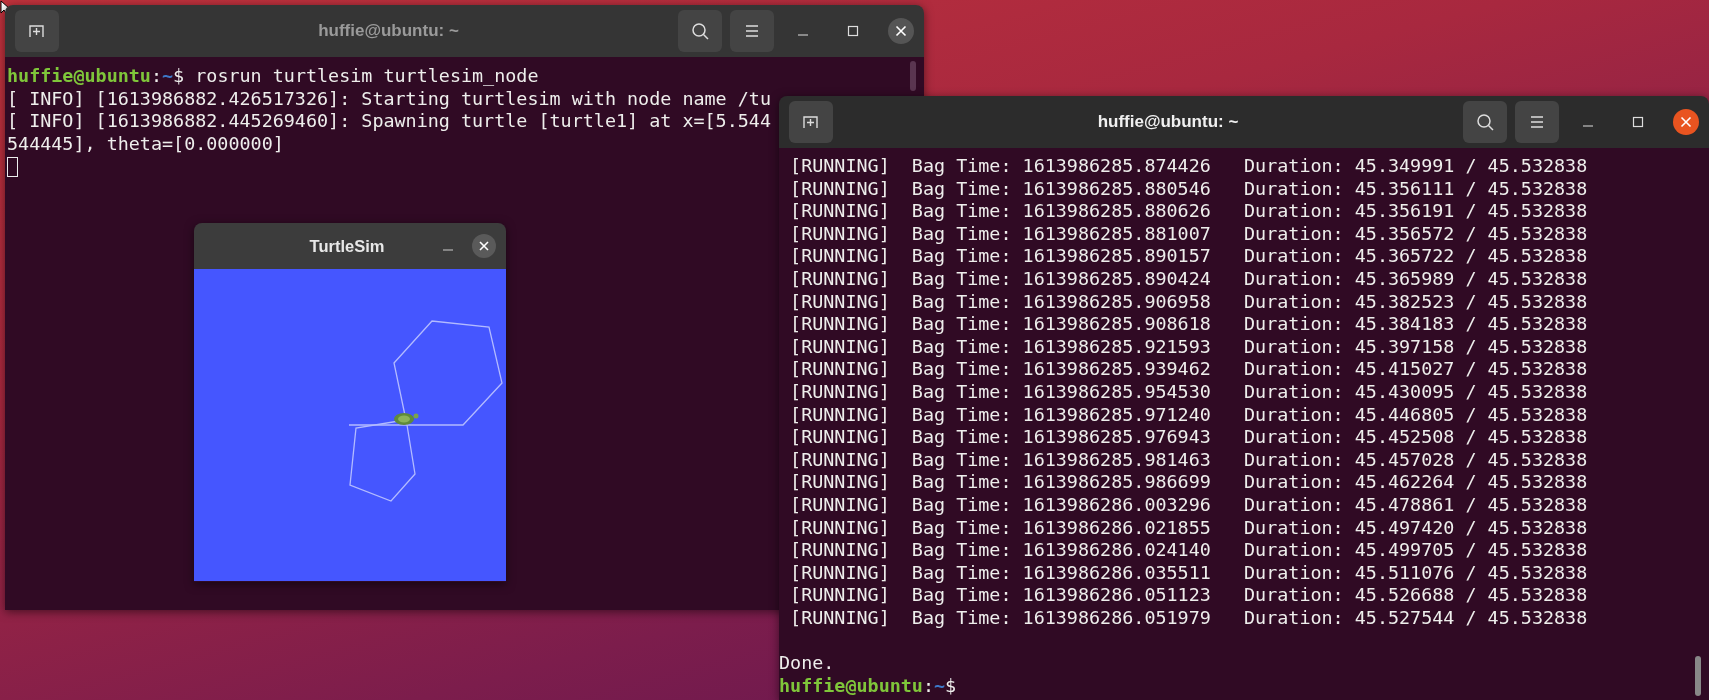 This screenshot has width=1709, height=700. I want to click on output-line: [RUNNING] Bag Time: 1613986286.021855 Duration: 45.497420 / 45.532838, so click(1188, 528).